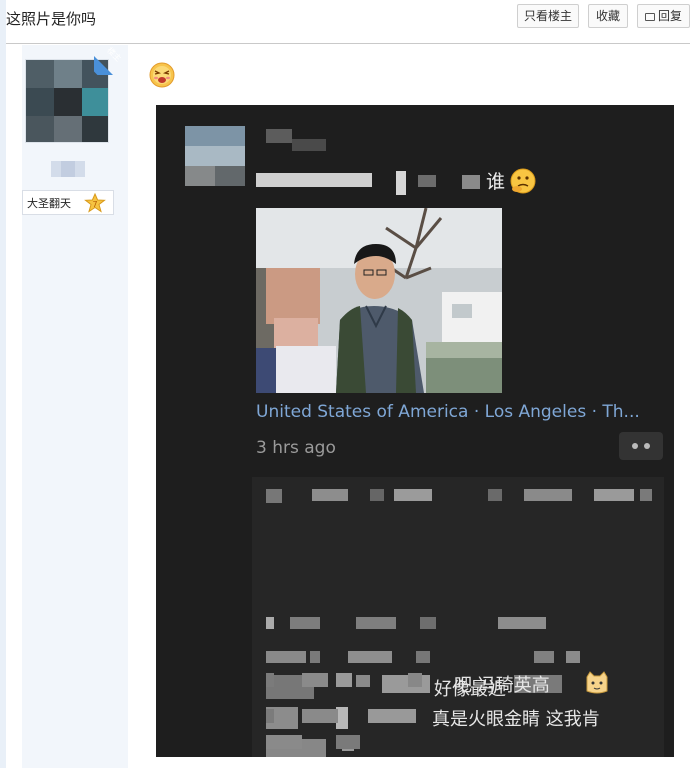 The image size is (690, 768). Describe the element at coordinates (597, 682) in the screenshot. I see `cat-face-icon` at that location.